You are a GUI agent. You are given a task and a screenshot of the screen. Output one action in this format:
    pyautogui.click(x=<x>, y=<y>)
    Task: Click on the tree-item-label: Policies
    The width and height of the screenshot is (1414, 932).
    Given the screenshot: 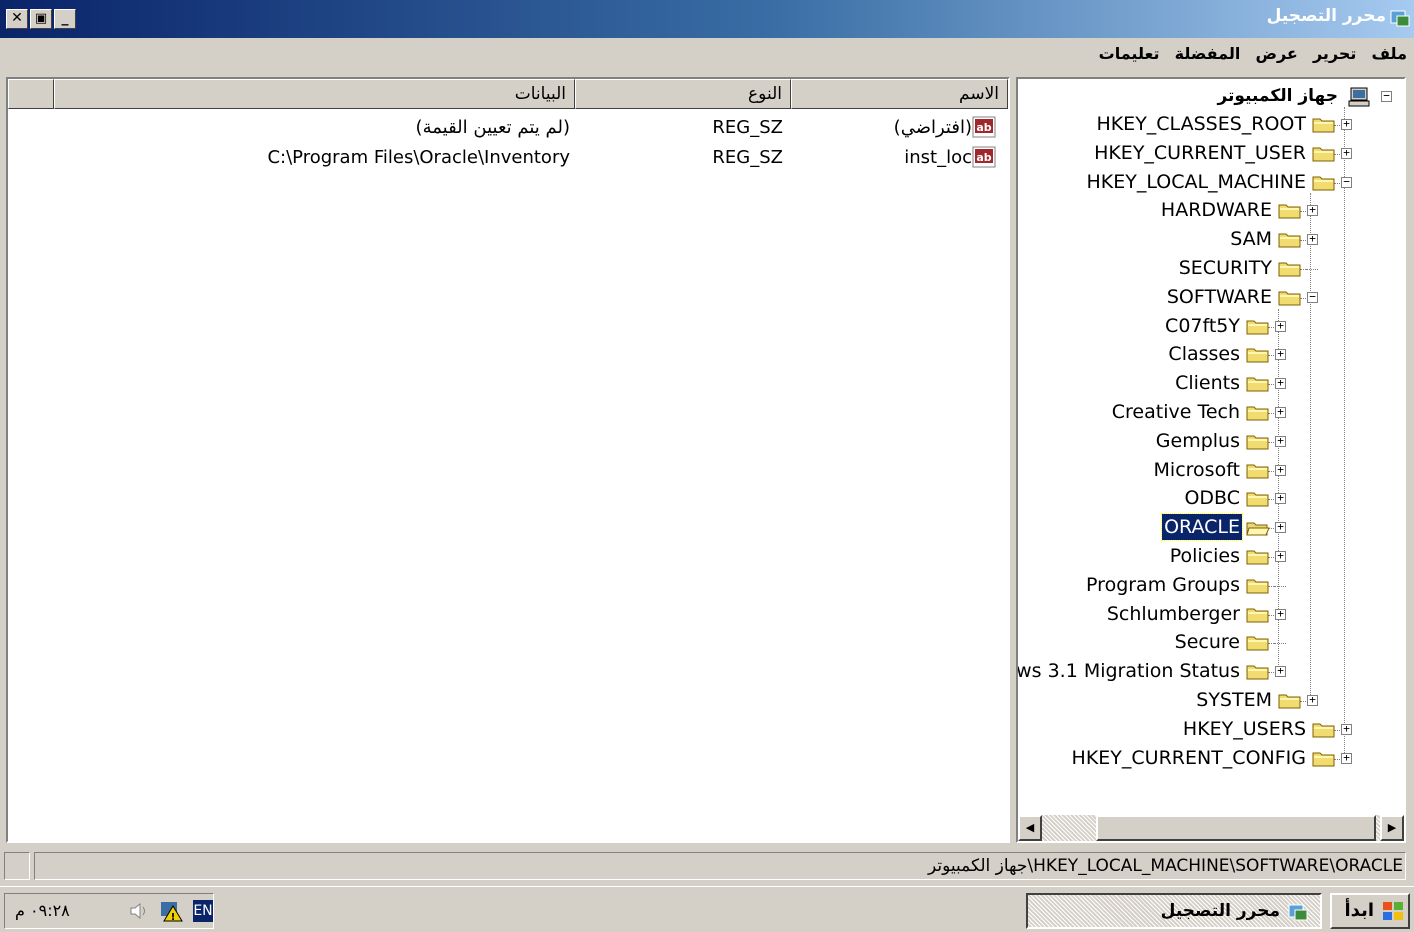 What is the action you would take?
    pyautogui.click(x=1204, y=556)
    